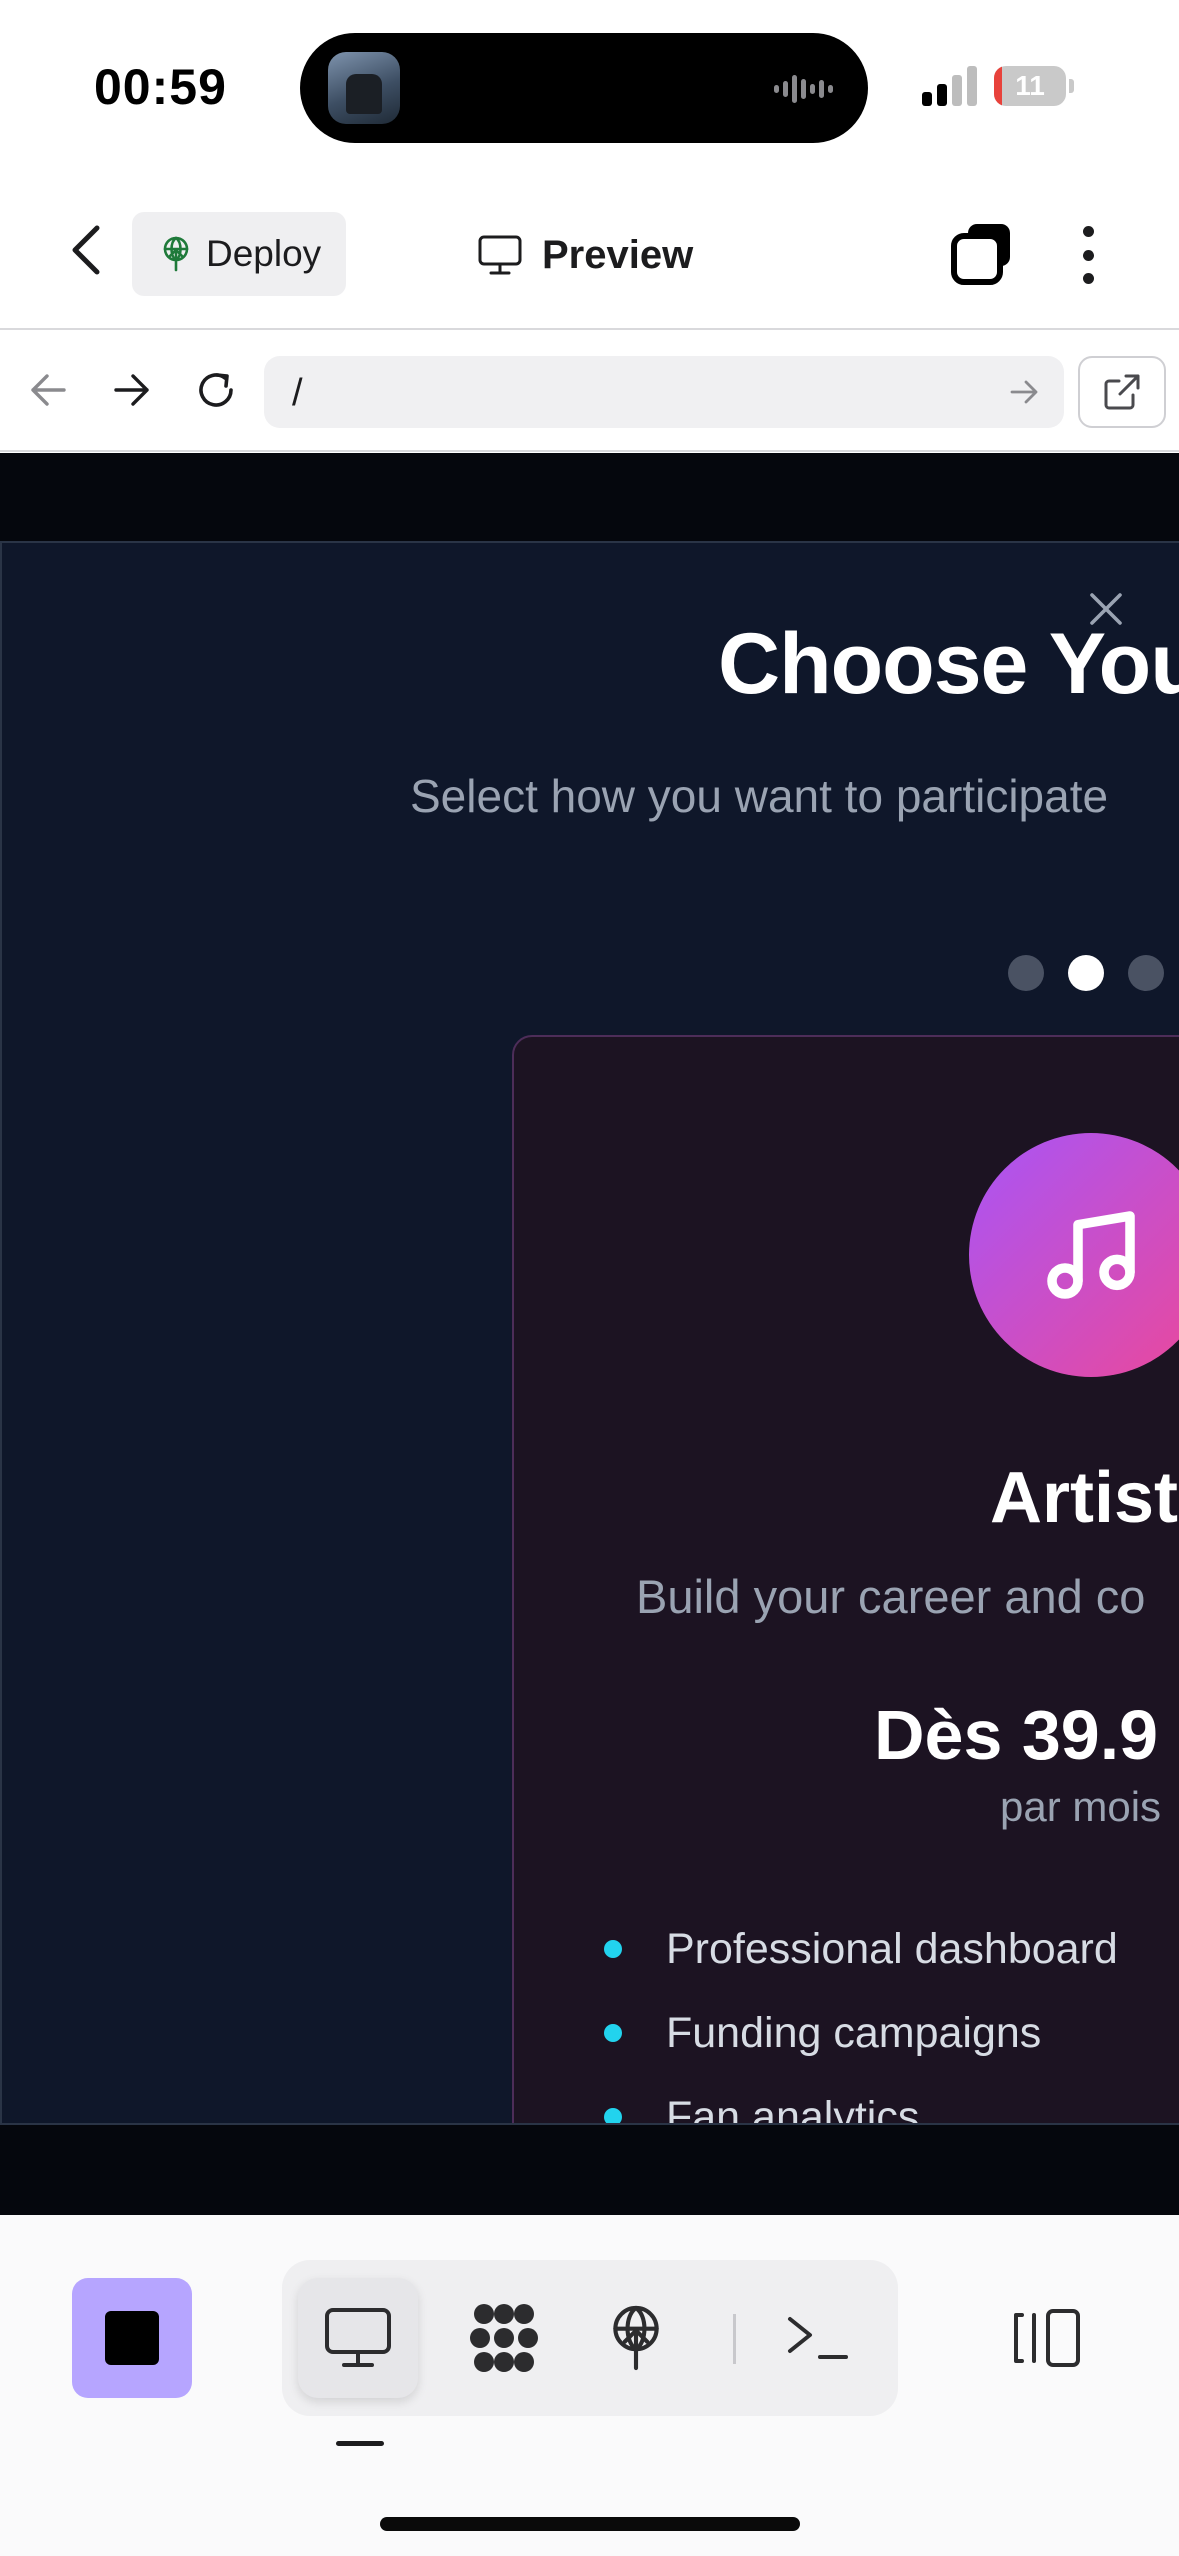 This screenshot has width=1179, height=2556. I want to click on refresh-icon, so click(216, 390).